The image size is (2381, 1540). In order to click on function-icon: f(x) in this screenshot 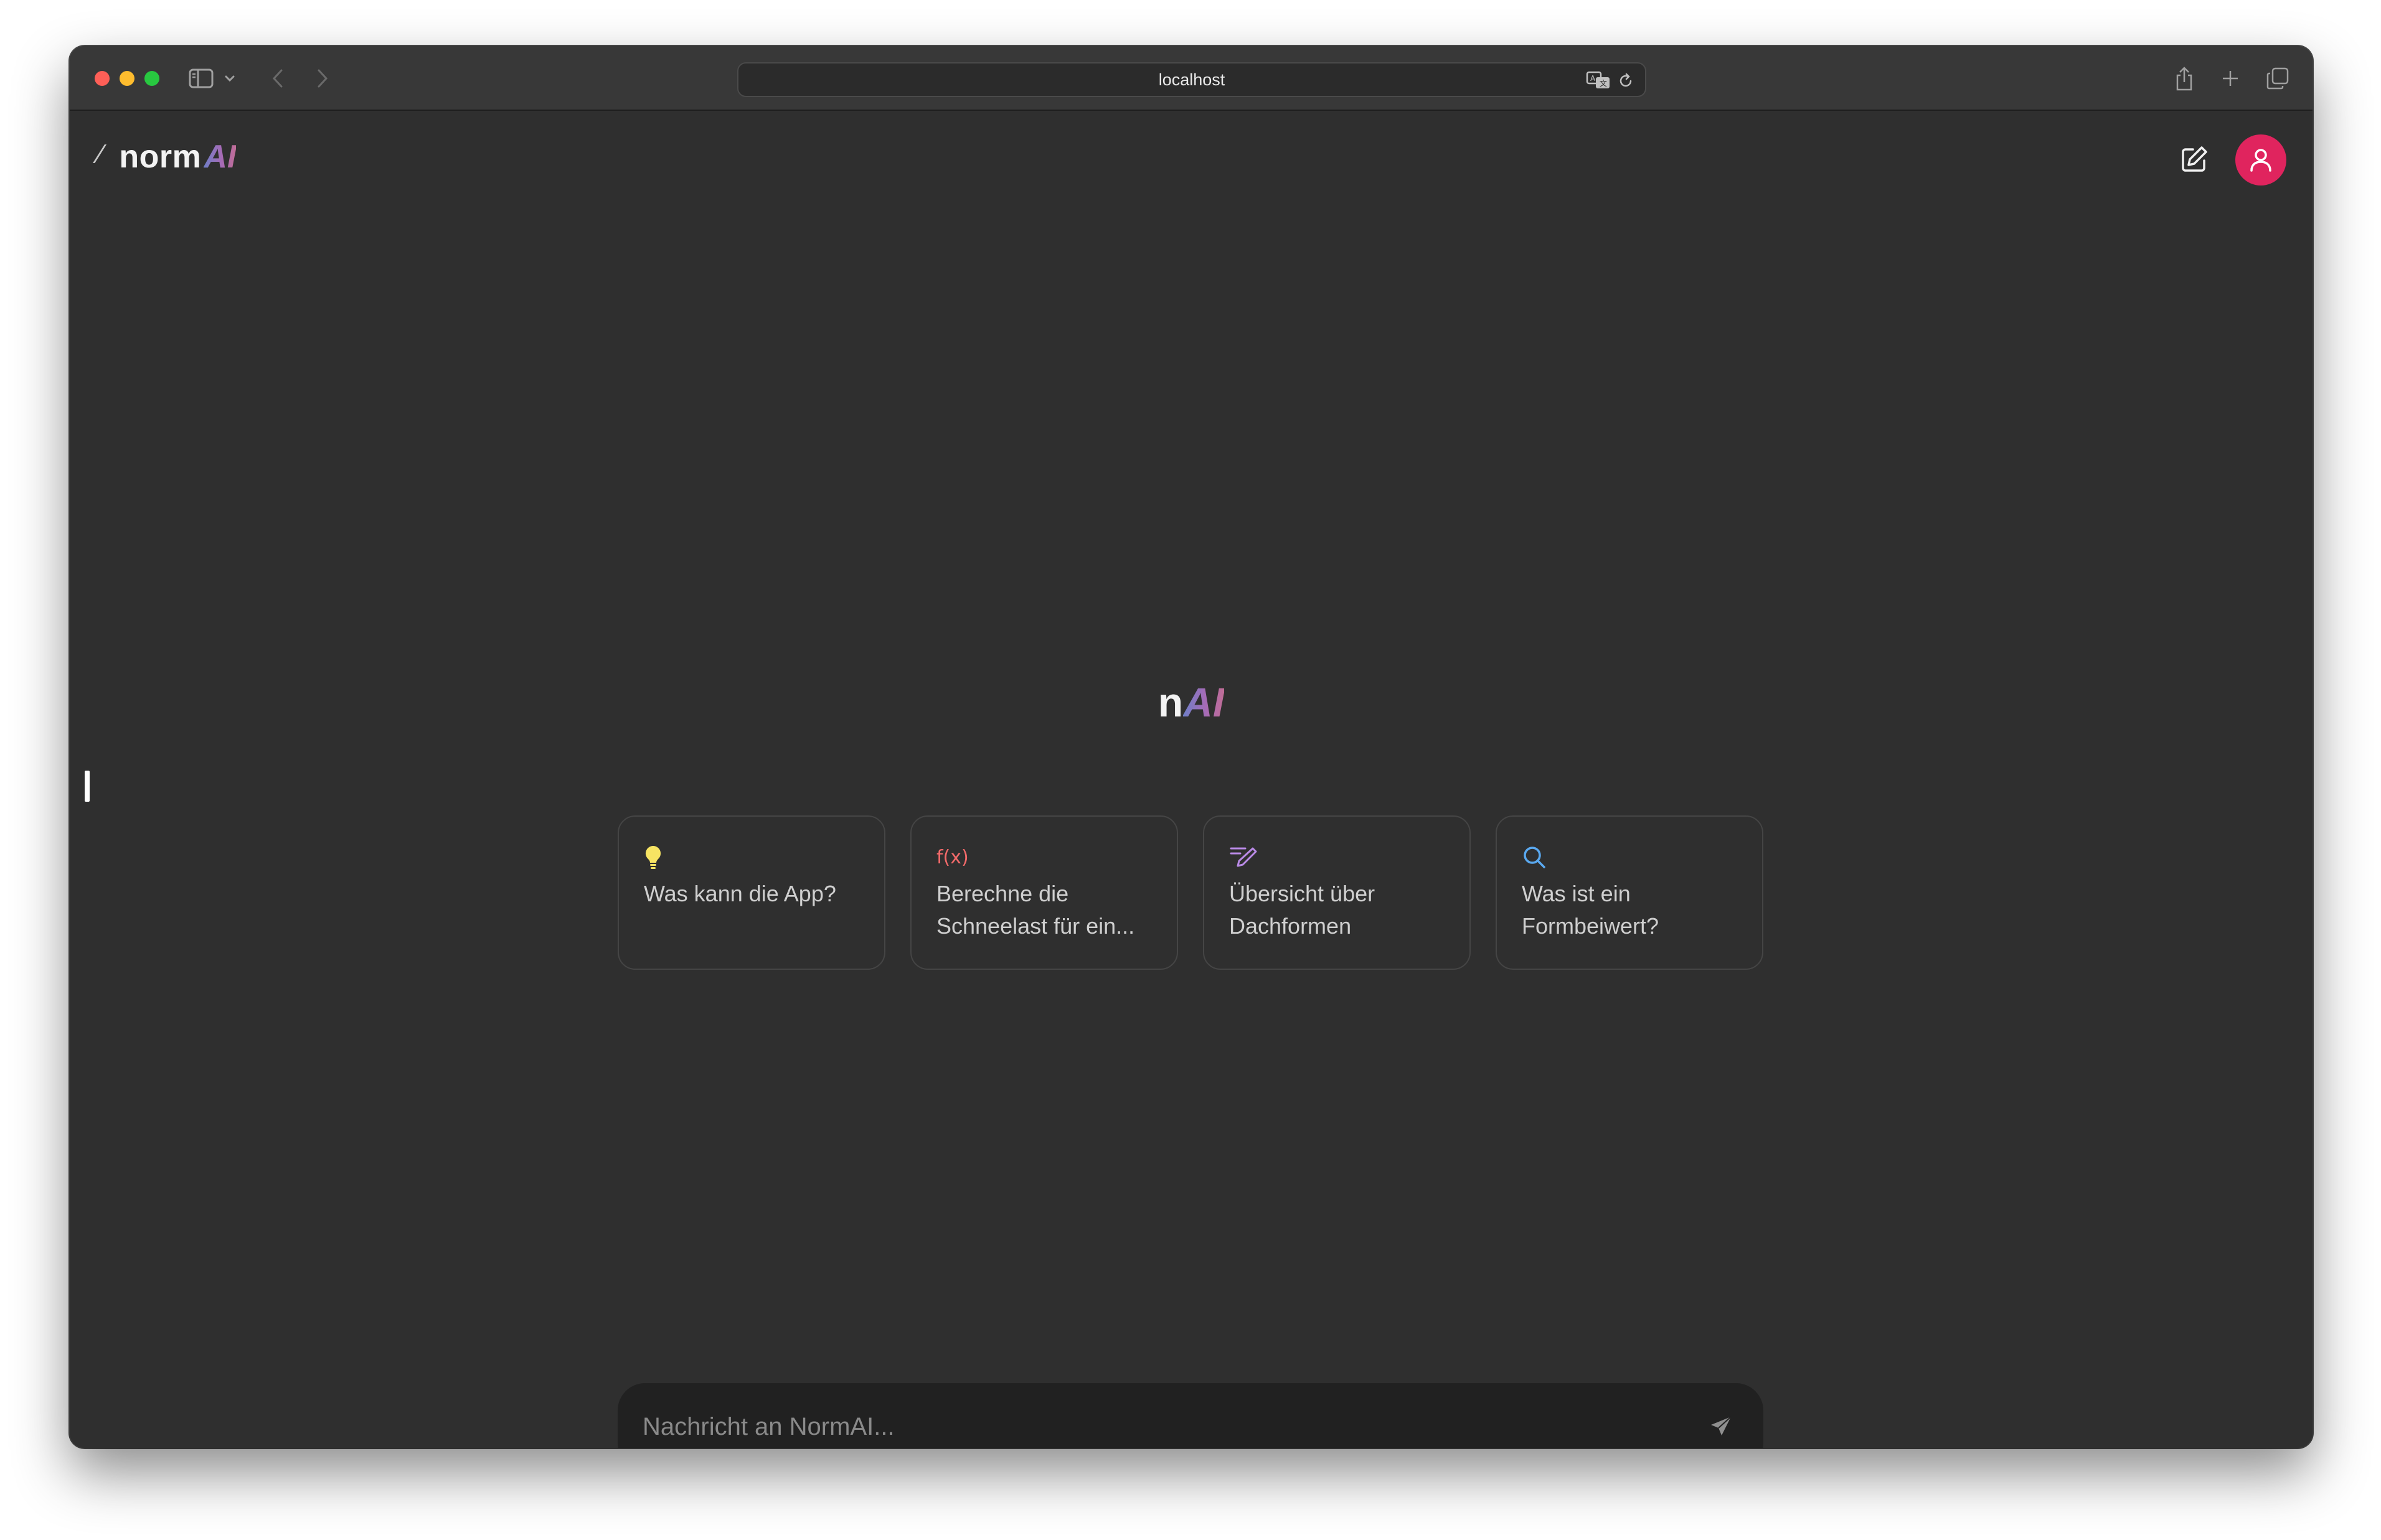, I will do `click(952, 857)`.